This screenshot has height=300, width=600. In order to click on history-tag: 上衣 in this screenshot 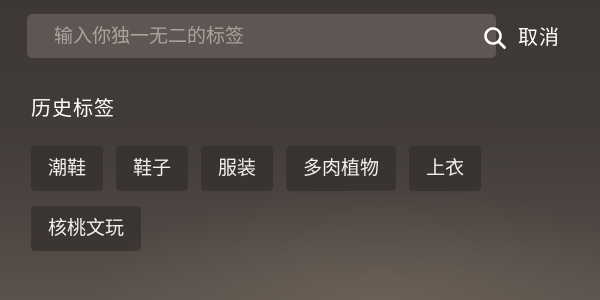, I will do `click(445, 168)`.